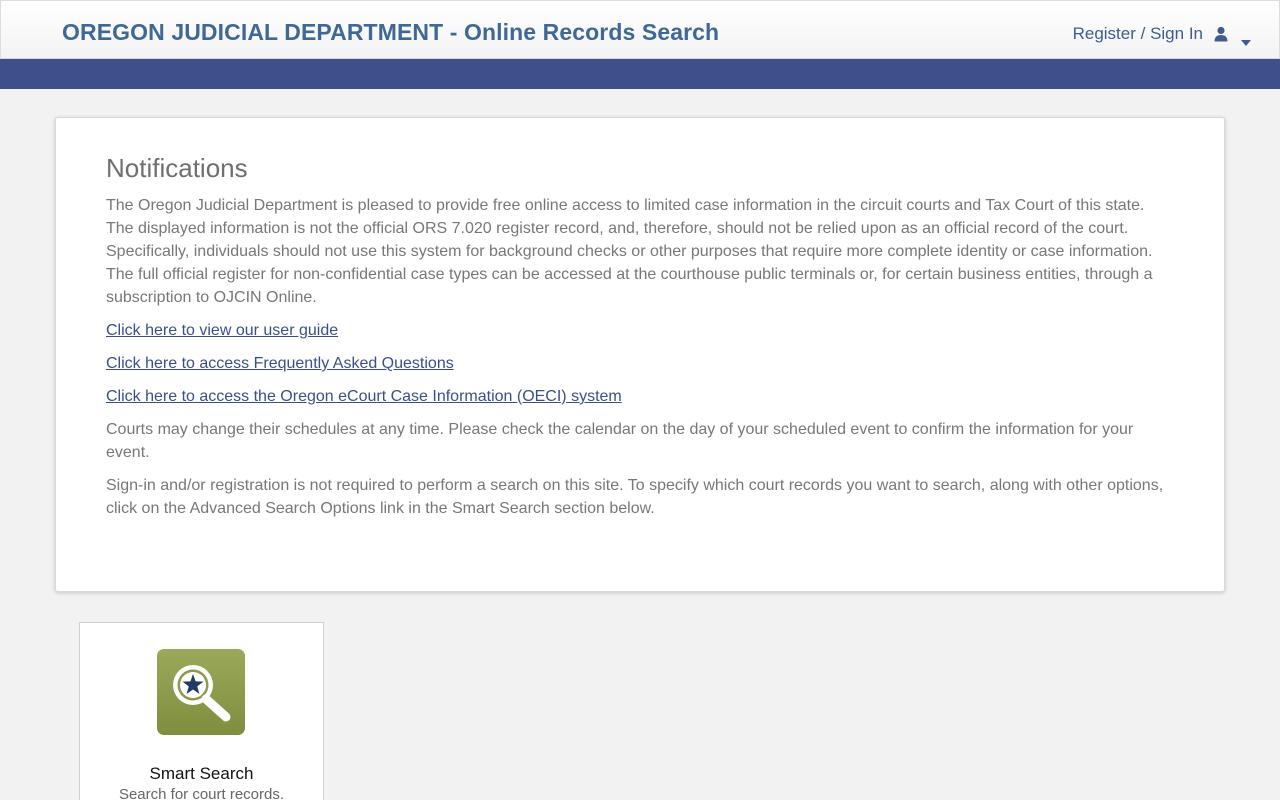  Describe the element at coordinates (1221, 34) in the screenshot. I see `user-icon` at that location.